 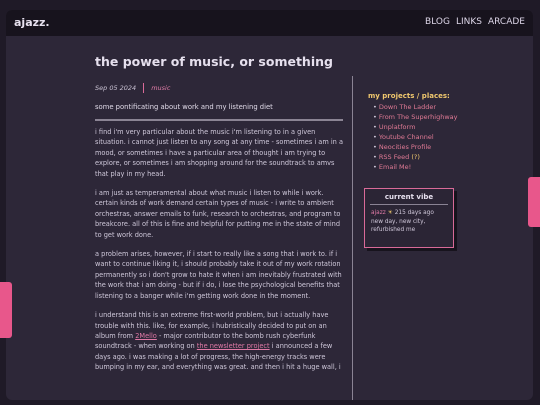 What do you see at coordinates (378, 213) in the screenshot?
I see `vibe-author: ajazz` at bounding box center [378, 213].